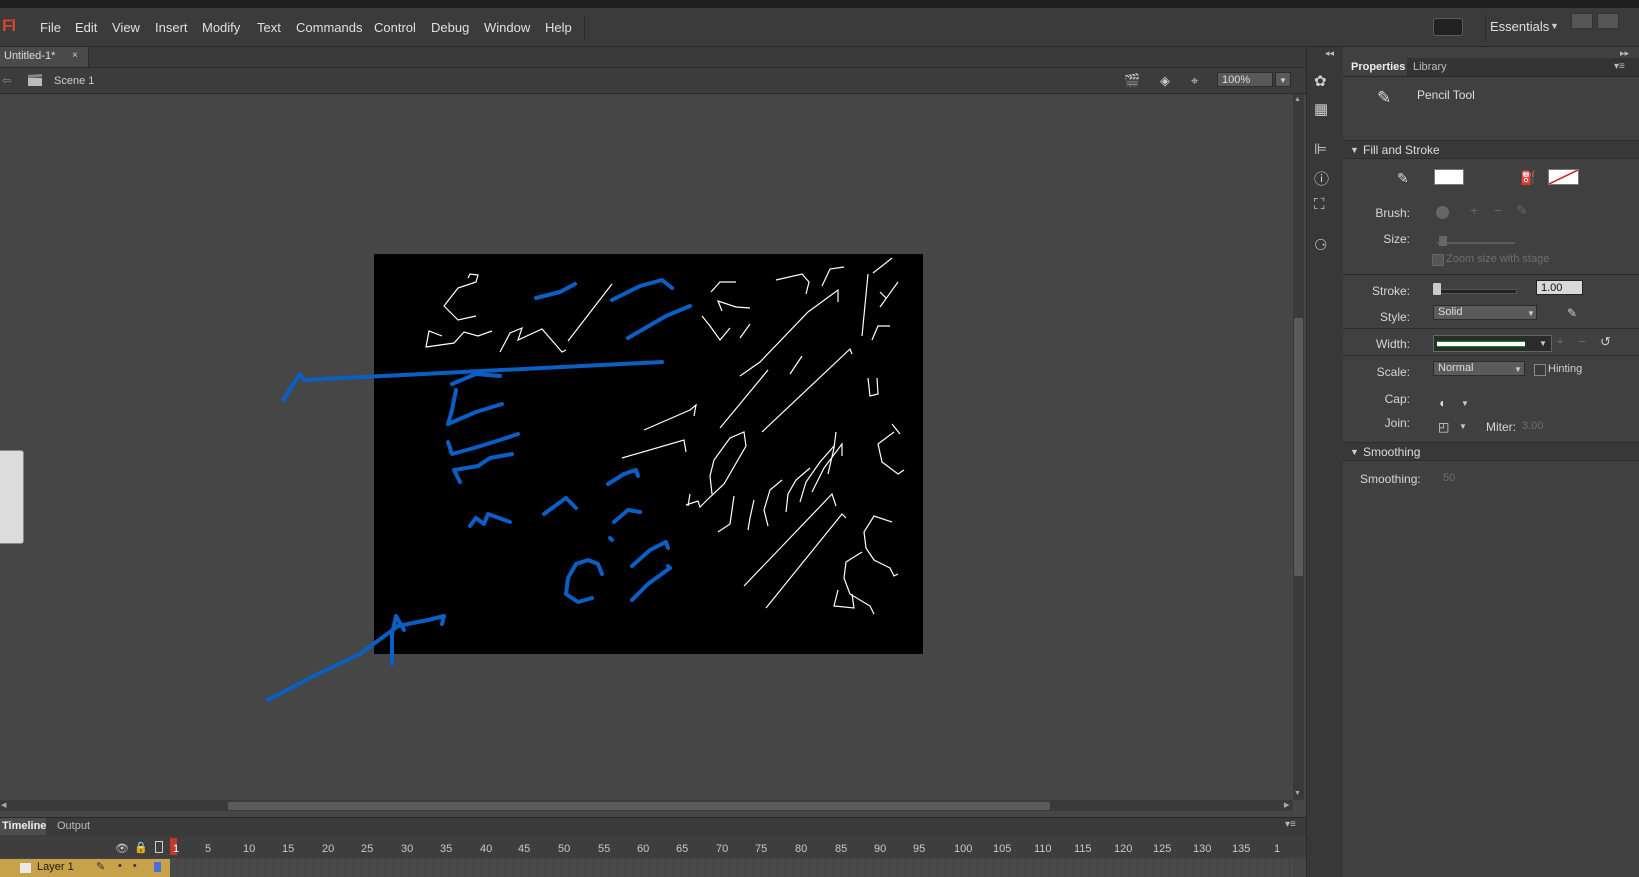 The height and width of the screenshot is (877, 1639). What do you see at coordinates (1297, 99) in the screenshot?
I see `scroll-up-icon: ▲` at bounding box center [1297, 99].